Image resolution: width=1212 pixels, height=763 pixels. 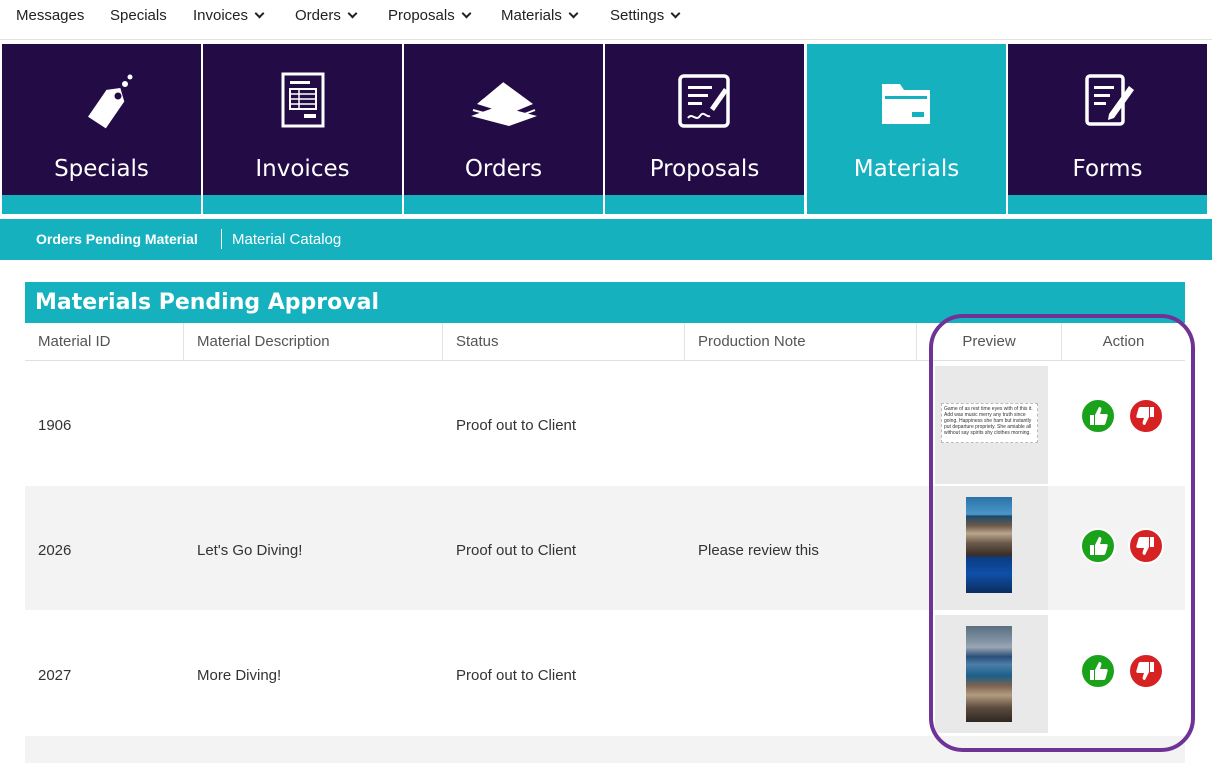 I want to click on menu-proposals: Proposals, so click(x=430, y=15).